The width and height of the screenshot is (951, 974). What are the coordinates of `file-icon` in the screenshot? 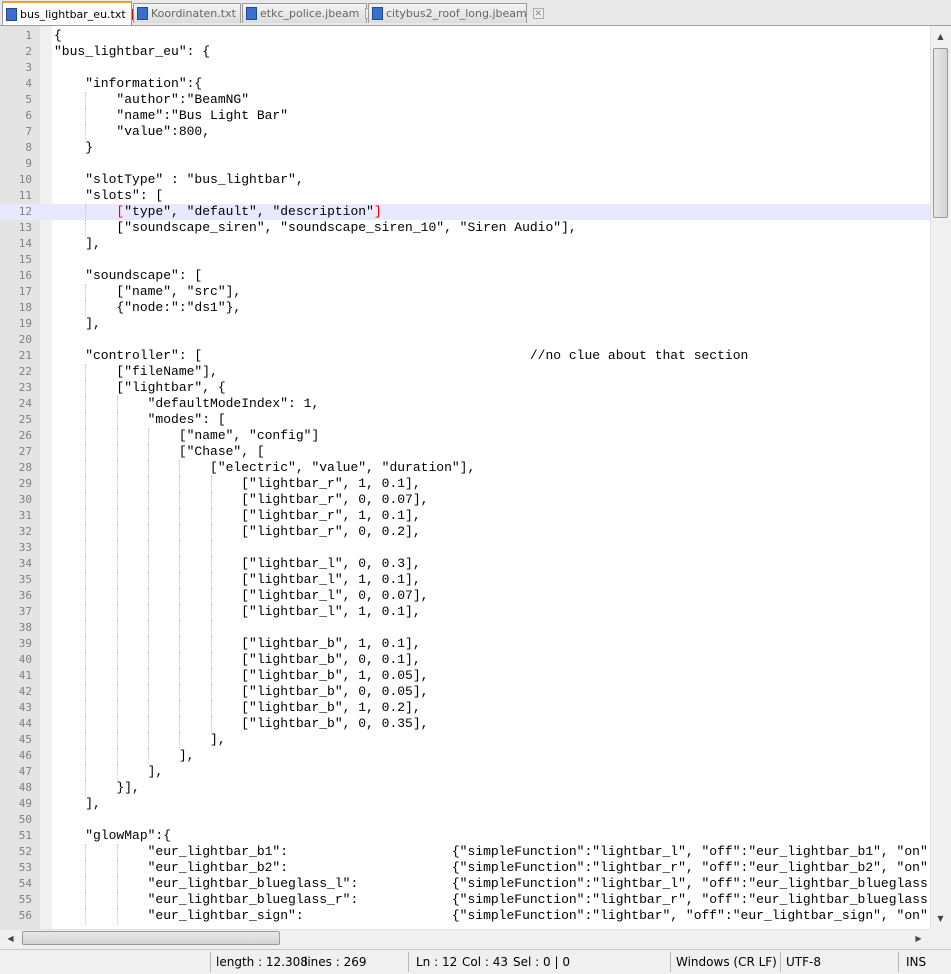 It's located at (11, 14).